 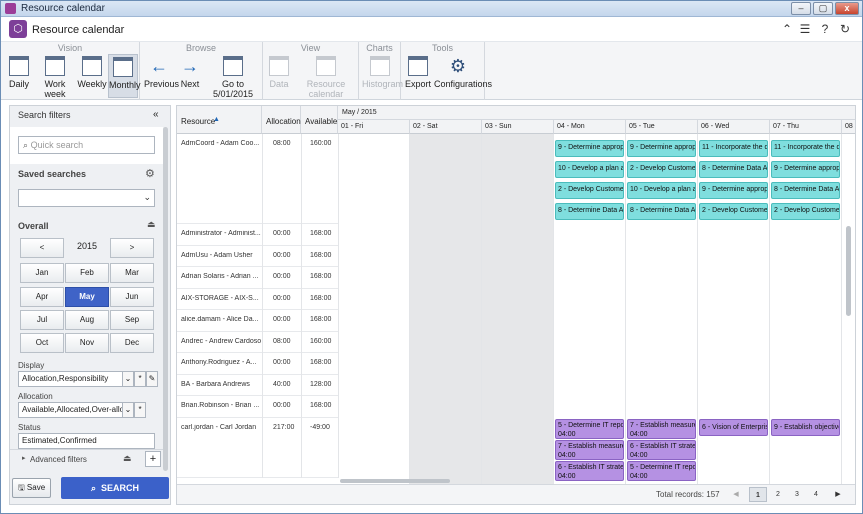 I want to click on month-mar: Mar, so click(x=132, y=273).